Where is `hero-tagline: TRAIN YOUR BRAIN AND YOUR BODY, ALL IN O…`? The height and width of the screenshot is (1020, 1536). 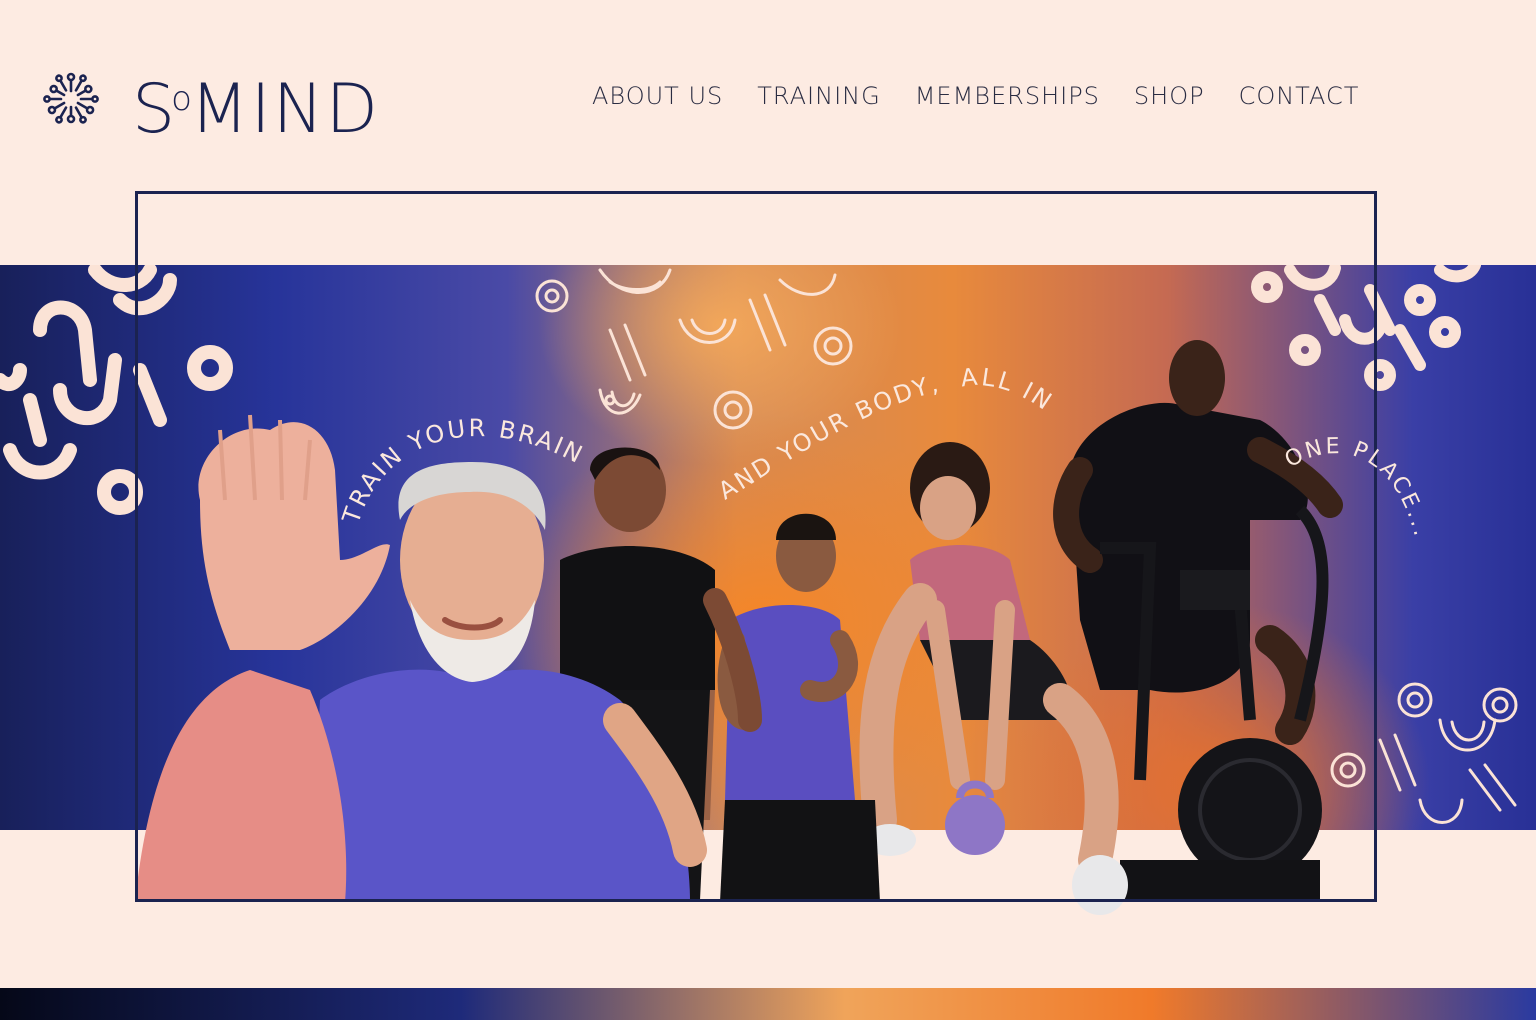
hero-tagline: TRAIN YOUR BRAIN AND YOUR BODY, ALL IN O… is located at coordinates (885, 451).